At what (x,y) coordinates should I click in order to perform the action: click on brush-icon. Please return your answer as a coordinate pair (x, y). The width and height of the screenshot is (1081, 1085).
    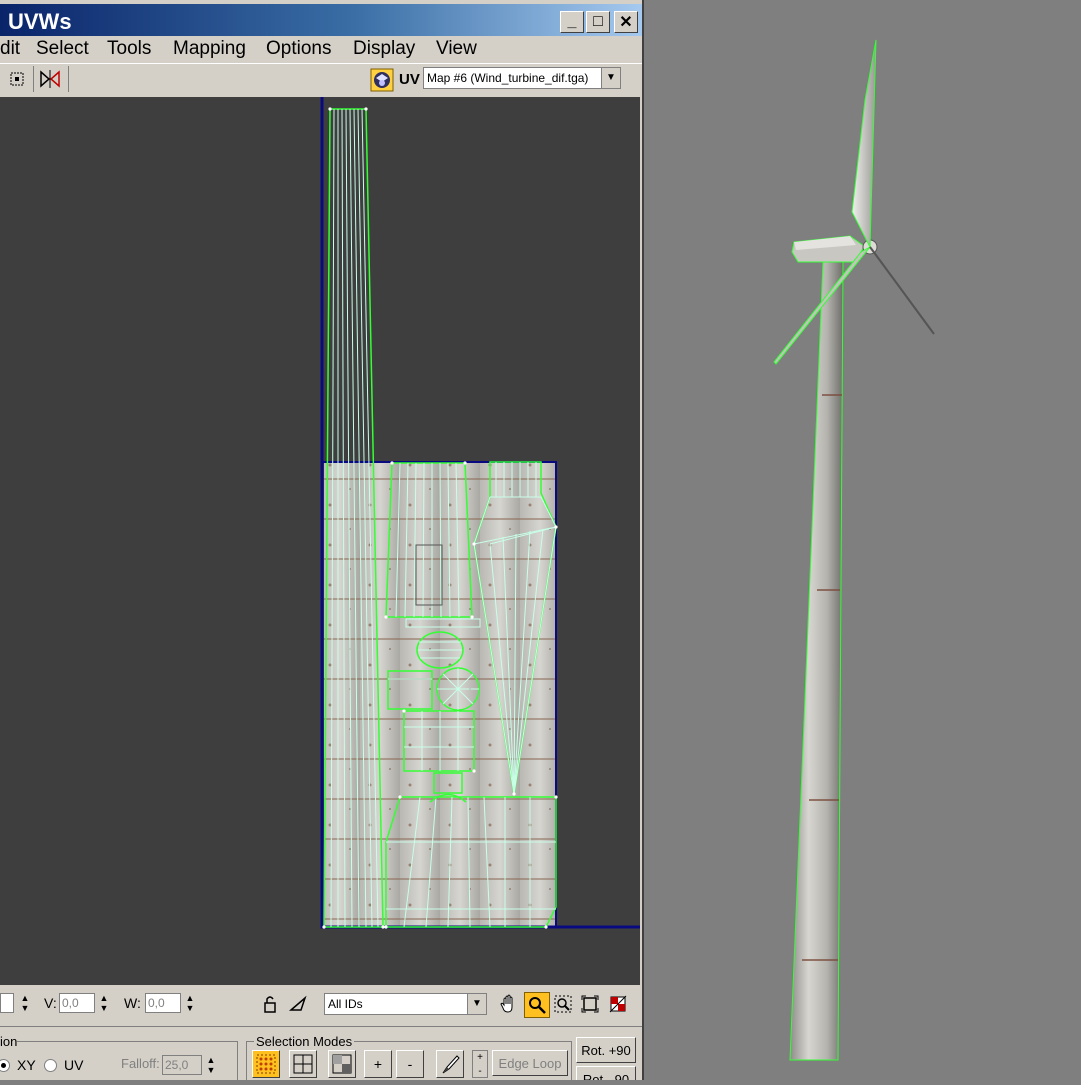
    Looking at the image, I should click on (451, 1064).